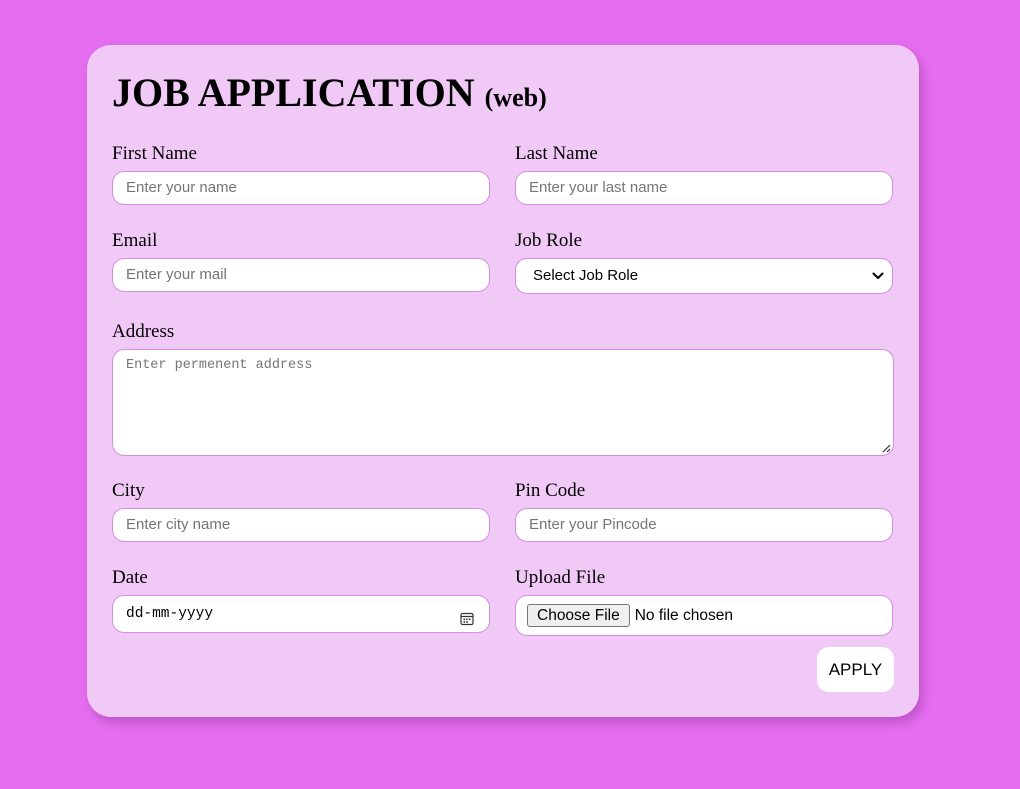  Describe the element at coordinates (704, 276) in the screenshot. I see `job-role-select: Select Job Role` at that location.